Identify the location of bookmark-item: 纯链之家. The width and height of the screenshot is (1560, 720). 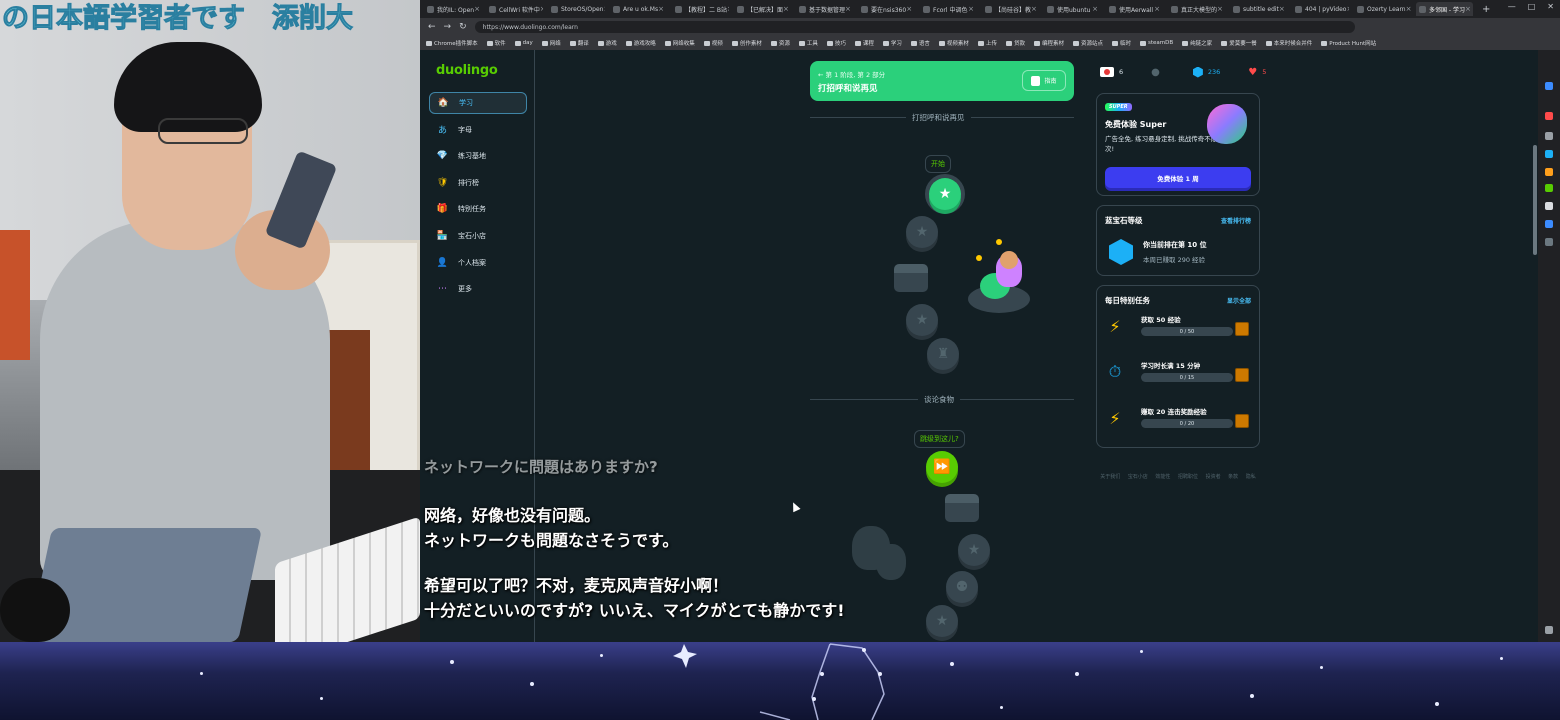
(1197, 43).